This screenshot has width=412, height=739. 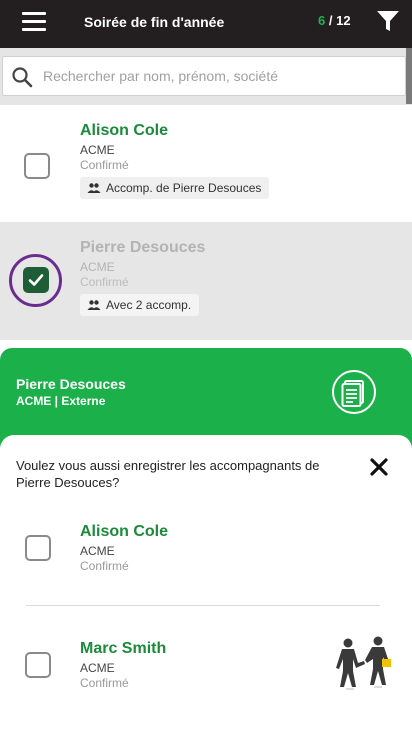 I want to click on companion-badge: Accomp. de Pierre Desouces, so click(x=175, y=188).